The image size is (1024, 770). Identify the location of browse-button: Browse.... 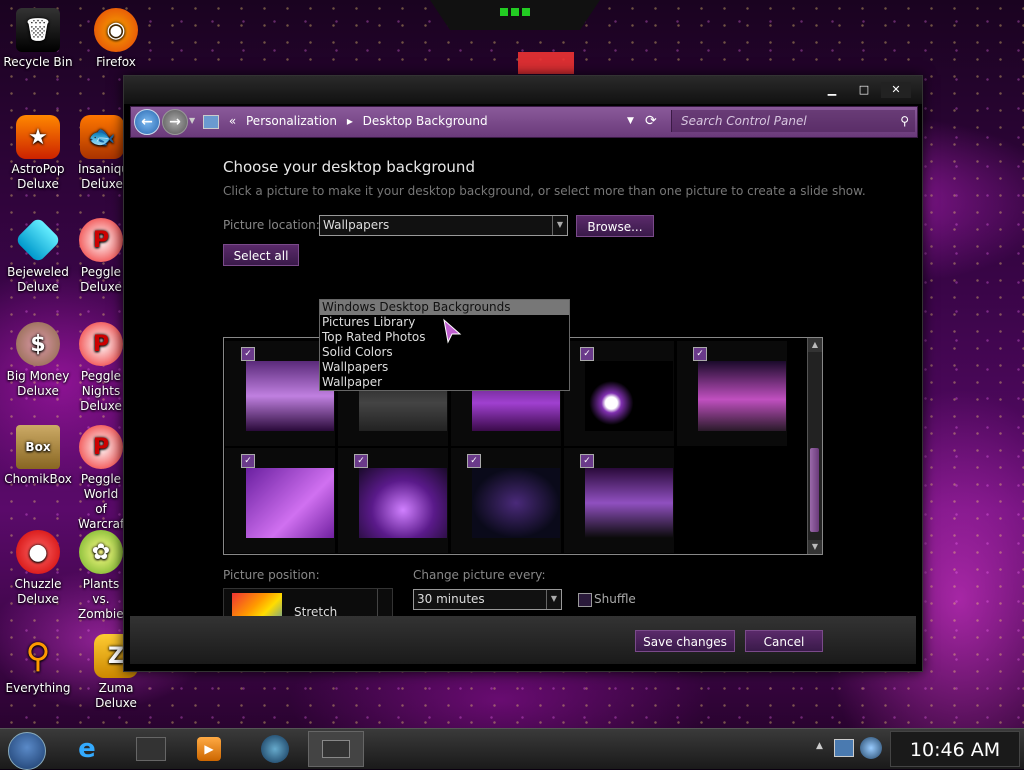
(615, 226).